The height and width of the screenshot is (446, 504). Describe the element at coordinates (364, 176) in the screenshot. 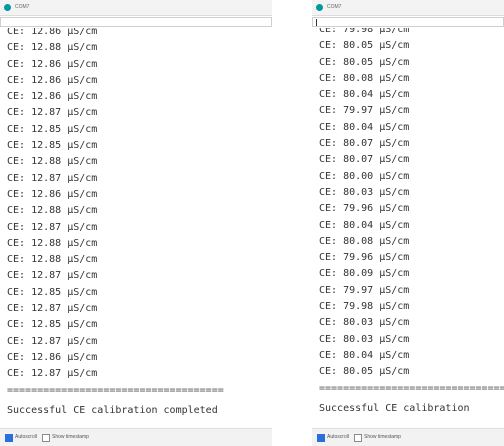

I see `serial-line: CE: 80.00 µS/cm` at that location.